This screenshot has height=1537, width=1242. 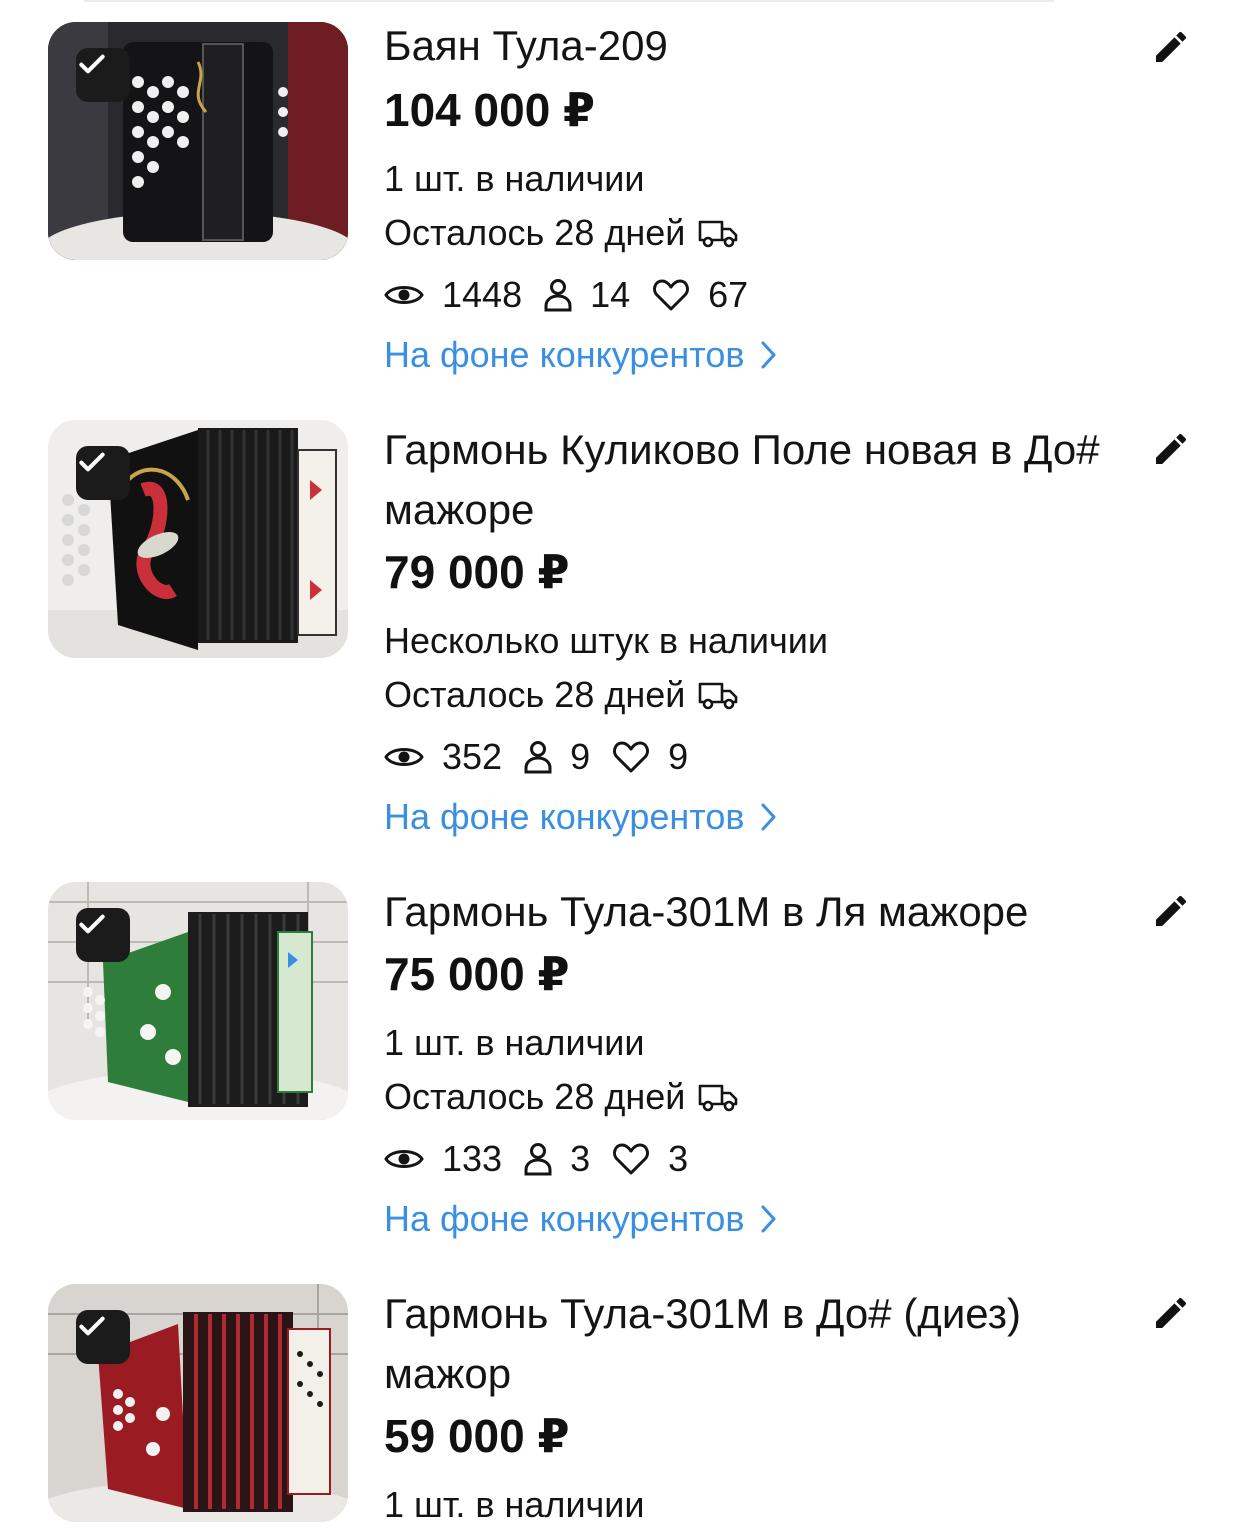 I want to click on favorites-stat: 9, so click(x=650, y=757).